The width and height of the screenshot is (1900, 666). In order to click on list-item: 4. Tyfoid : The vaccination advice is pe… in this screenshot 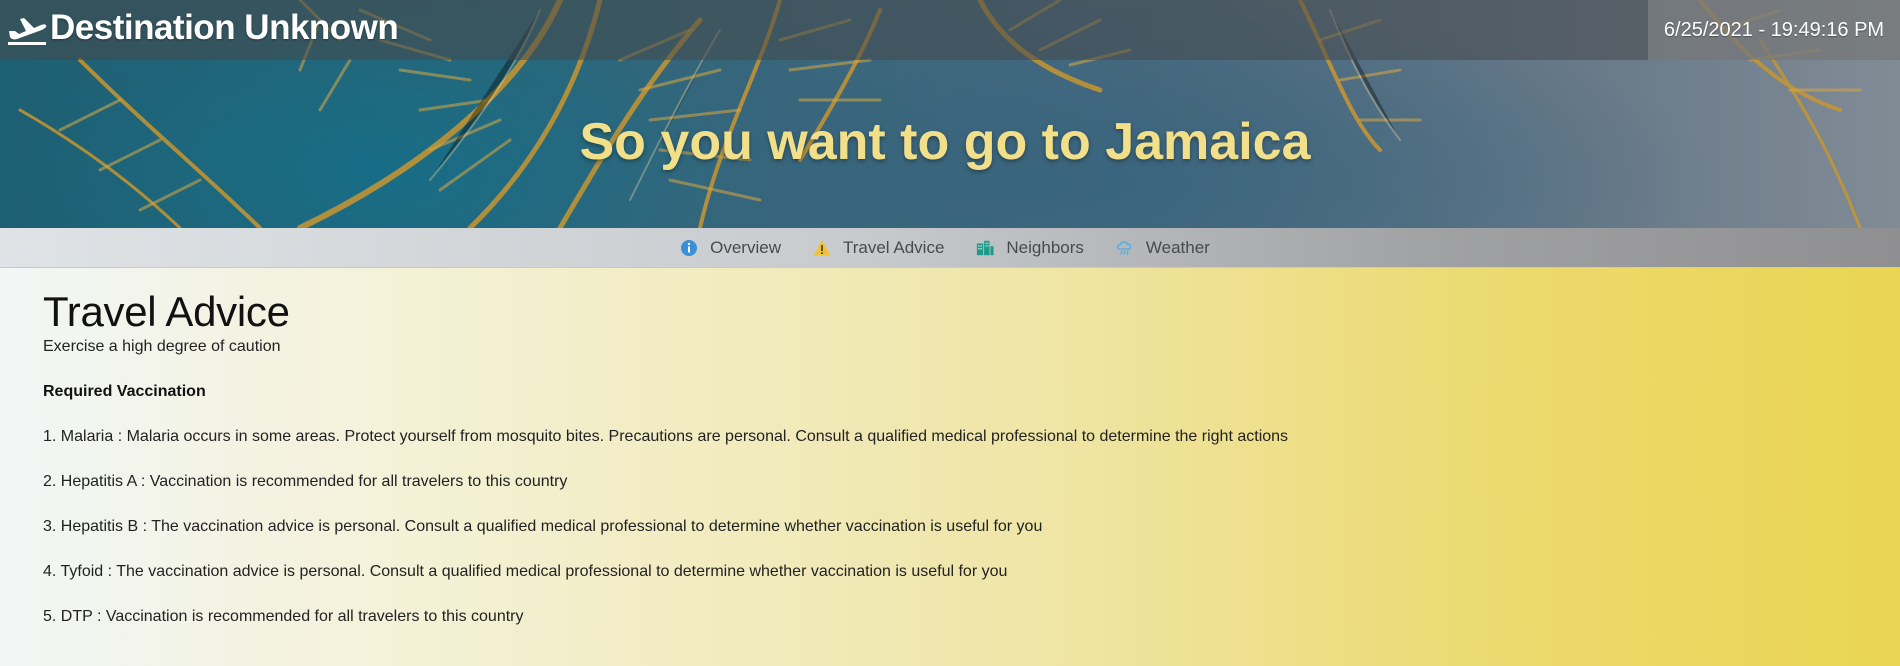, I will do `click(525, 571)`.